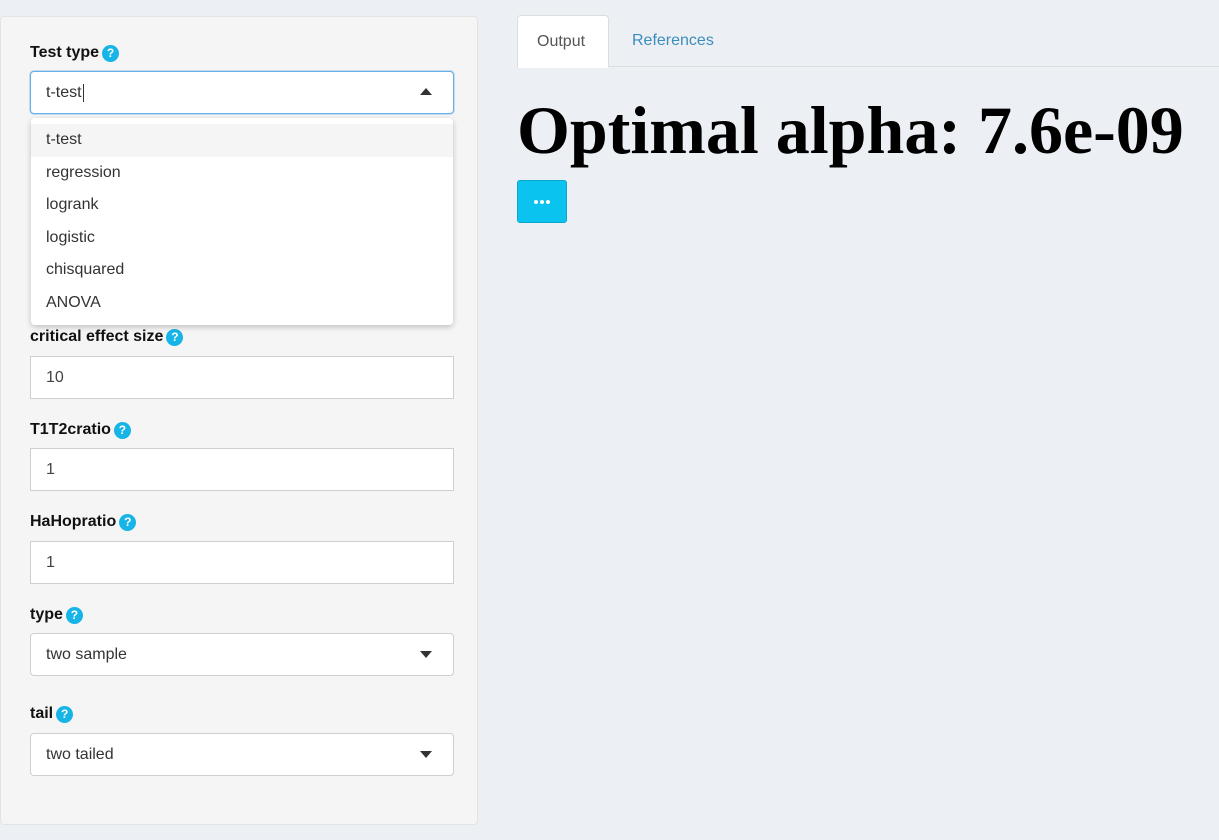 Image resolution: width=1219 pixels, height=840 pixels. What do you see at coordinates (242, 140) in the screenshot?
I see `dropdown-option-t-test: t-test` at bounding box center [242, 140].